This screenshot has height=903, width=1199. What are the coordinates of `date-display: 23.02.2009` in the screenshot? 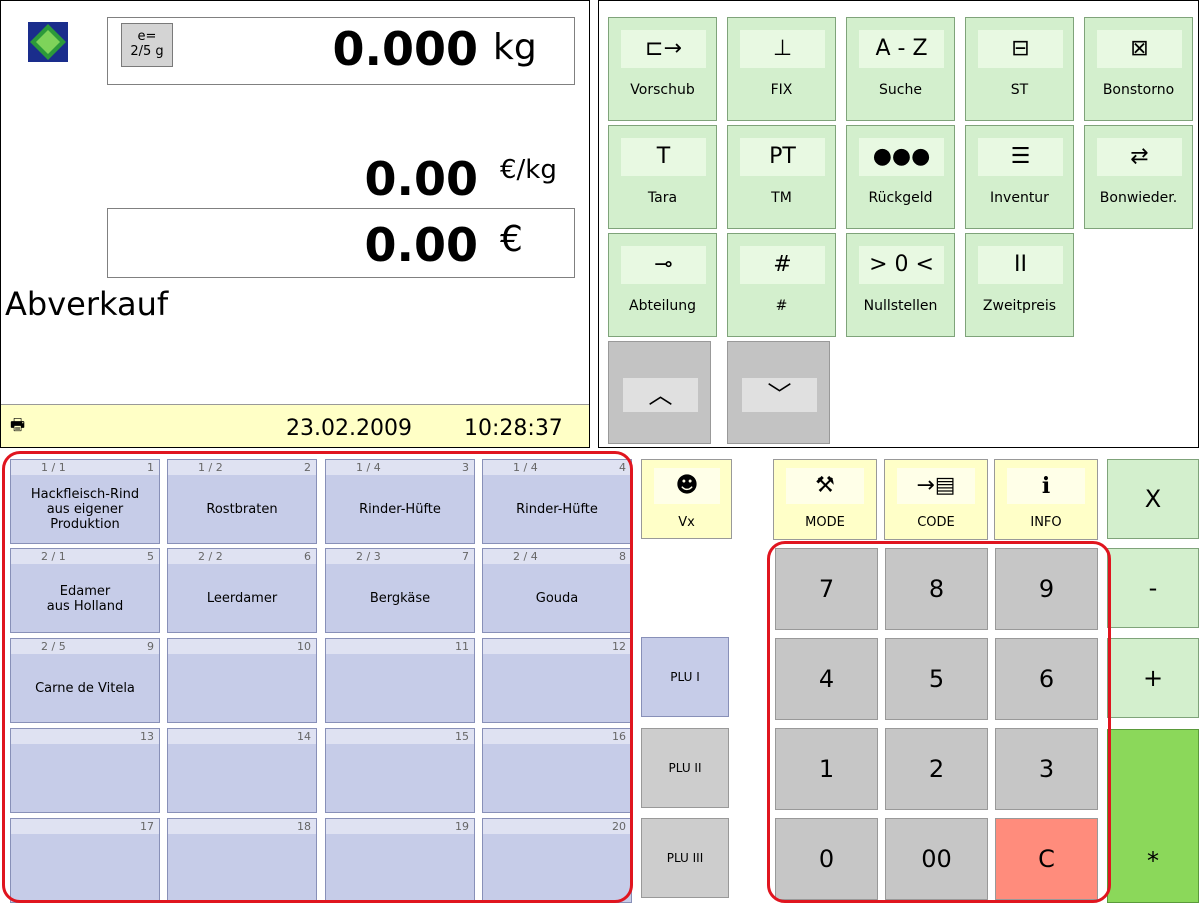 It's located at (349, 428).